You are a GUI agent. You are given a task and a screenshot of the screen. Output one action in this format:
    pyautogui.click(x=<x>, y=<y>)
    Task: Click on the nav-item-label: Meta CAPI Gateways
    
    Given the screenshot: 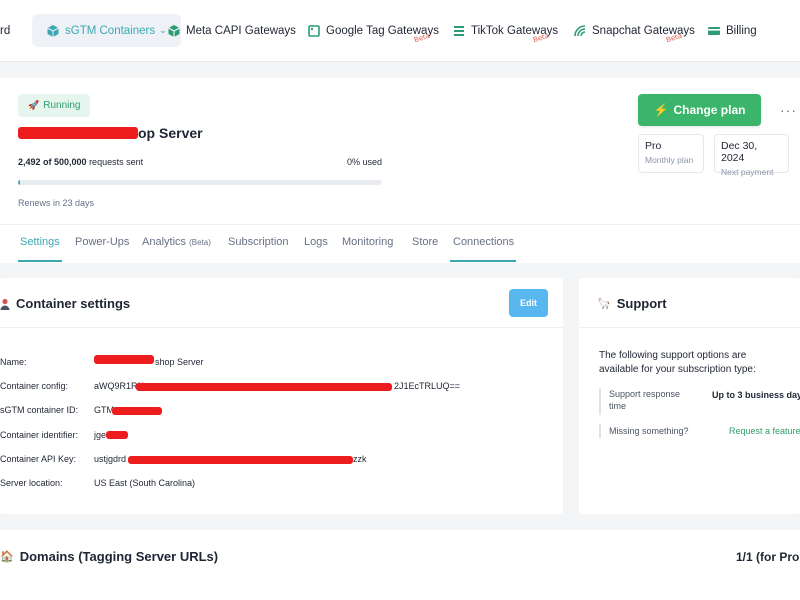 What is the action you would take?
    pyautogui.click(x=241, y=30)
    